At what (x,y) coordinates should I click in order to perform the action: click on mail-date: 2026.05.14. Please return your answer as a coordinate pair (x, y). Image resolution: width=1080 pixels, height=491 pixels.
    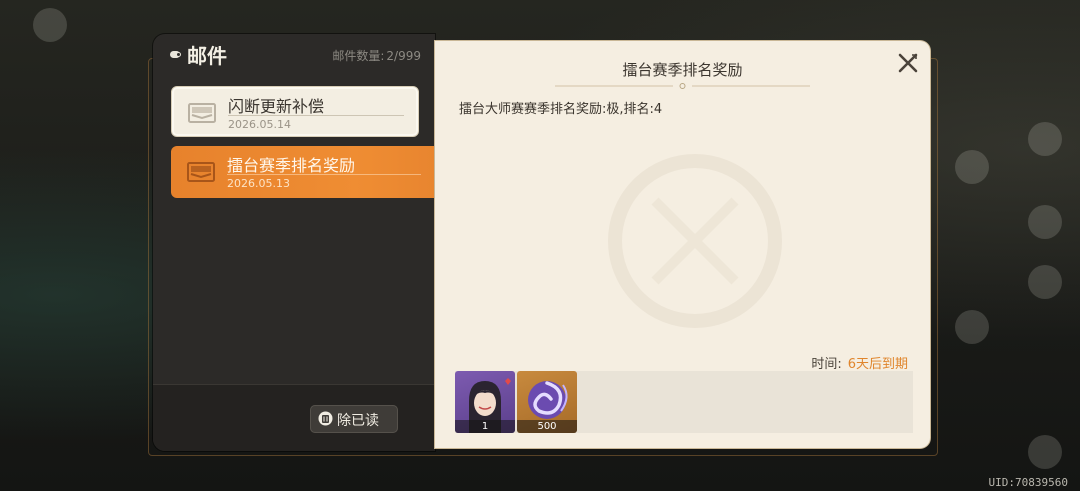
    Looking at the image, I should click on (259, 124).